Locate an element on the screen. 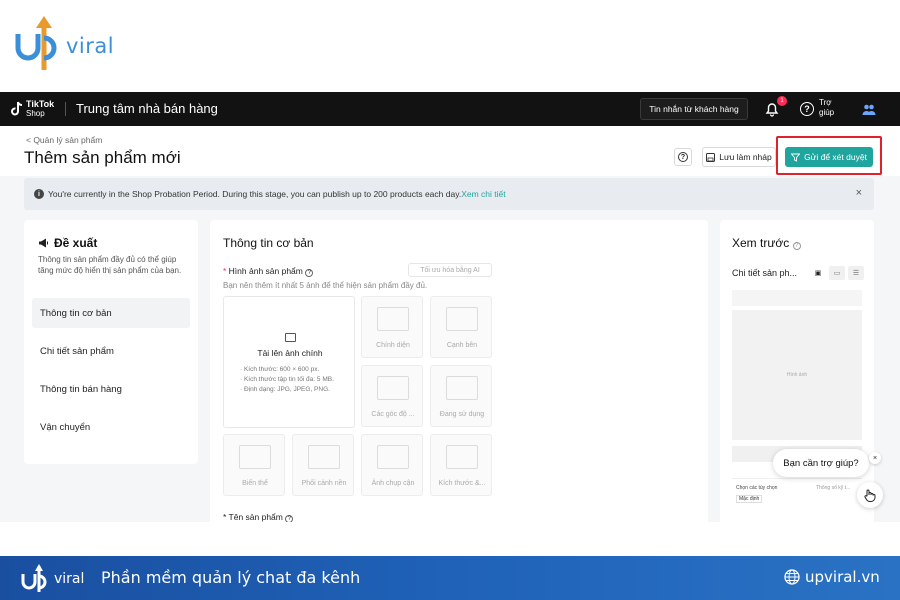 The width and height of the screenshot is (900, 600). ruler-placeholder-icon is located at coordinates (462, 457).